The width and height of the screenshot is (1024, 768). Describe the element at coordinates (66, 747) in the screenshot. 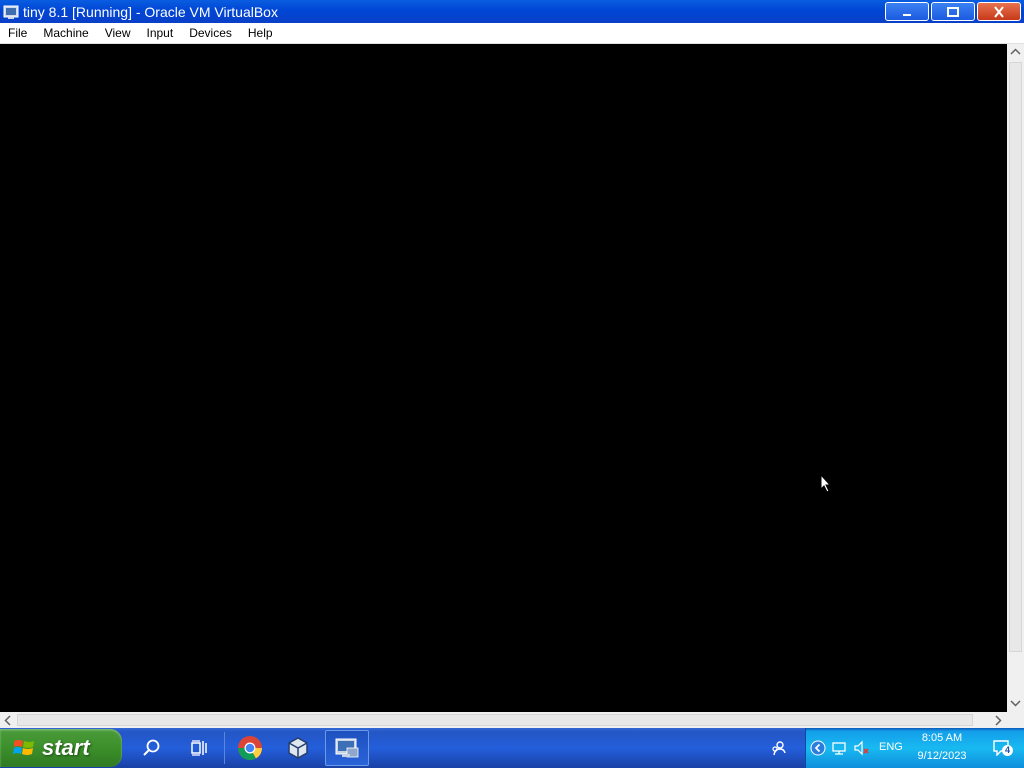

I see `start-label: start` at that location.